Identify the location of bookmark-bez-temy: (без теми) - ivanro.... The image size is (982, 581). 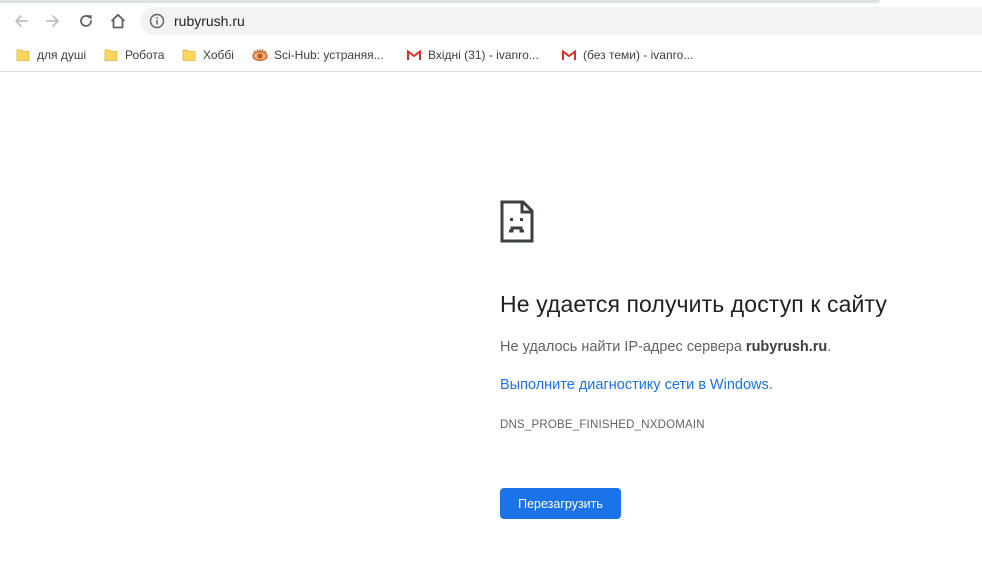
(627, 55).